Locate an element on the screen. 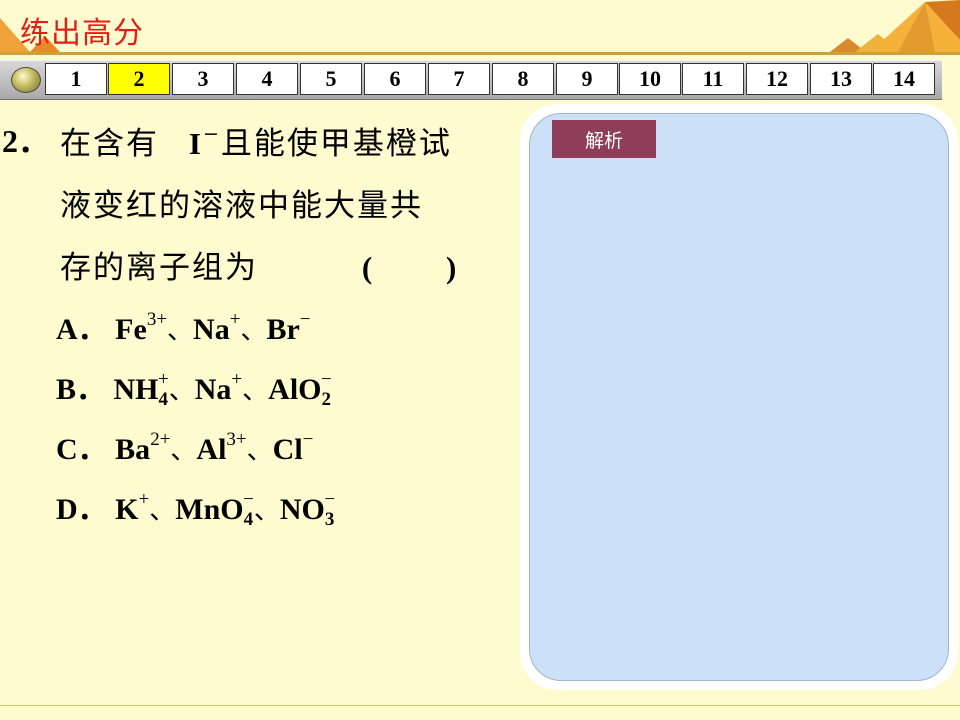 The width and height of the screenshot is (960, 720). question-line-3: 存的离子组为 ( ) is located at coordinates (259, 264).